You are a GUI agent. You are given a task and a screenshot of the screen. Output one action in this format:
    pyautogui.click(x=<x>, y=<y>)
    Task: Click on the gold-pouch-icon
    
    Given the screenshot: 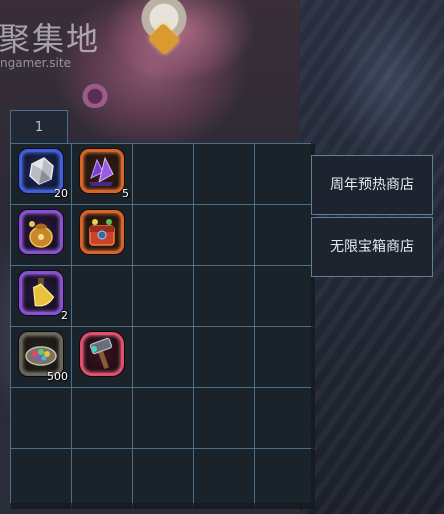 What is the action you would take?
    pyautogui.click(x=41, y=232)
    